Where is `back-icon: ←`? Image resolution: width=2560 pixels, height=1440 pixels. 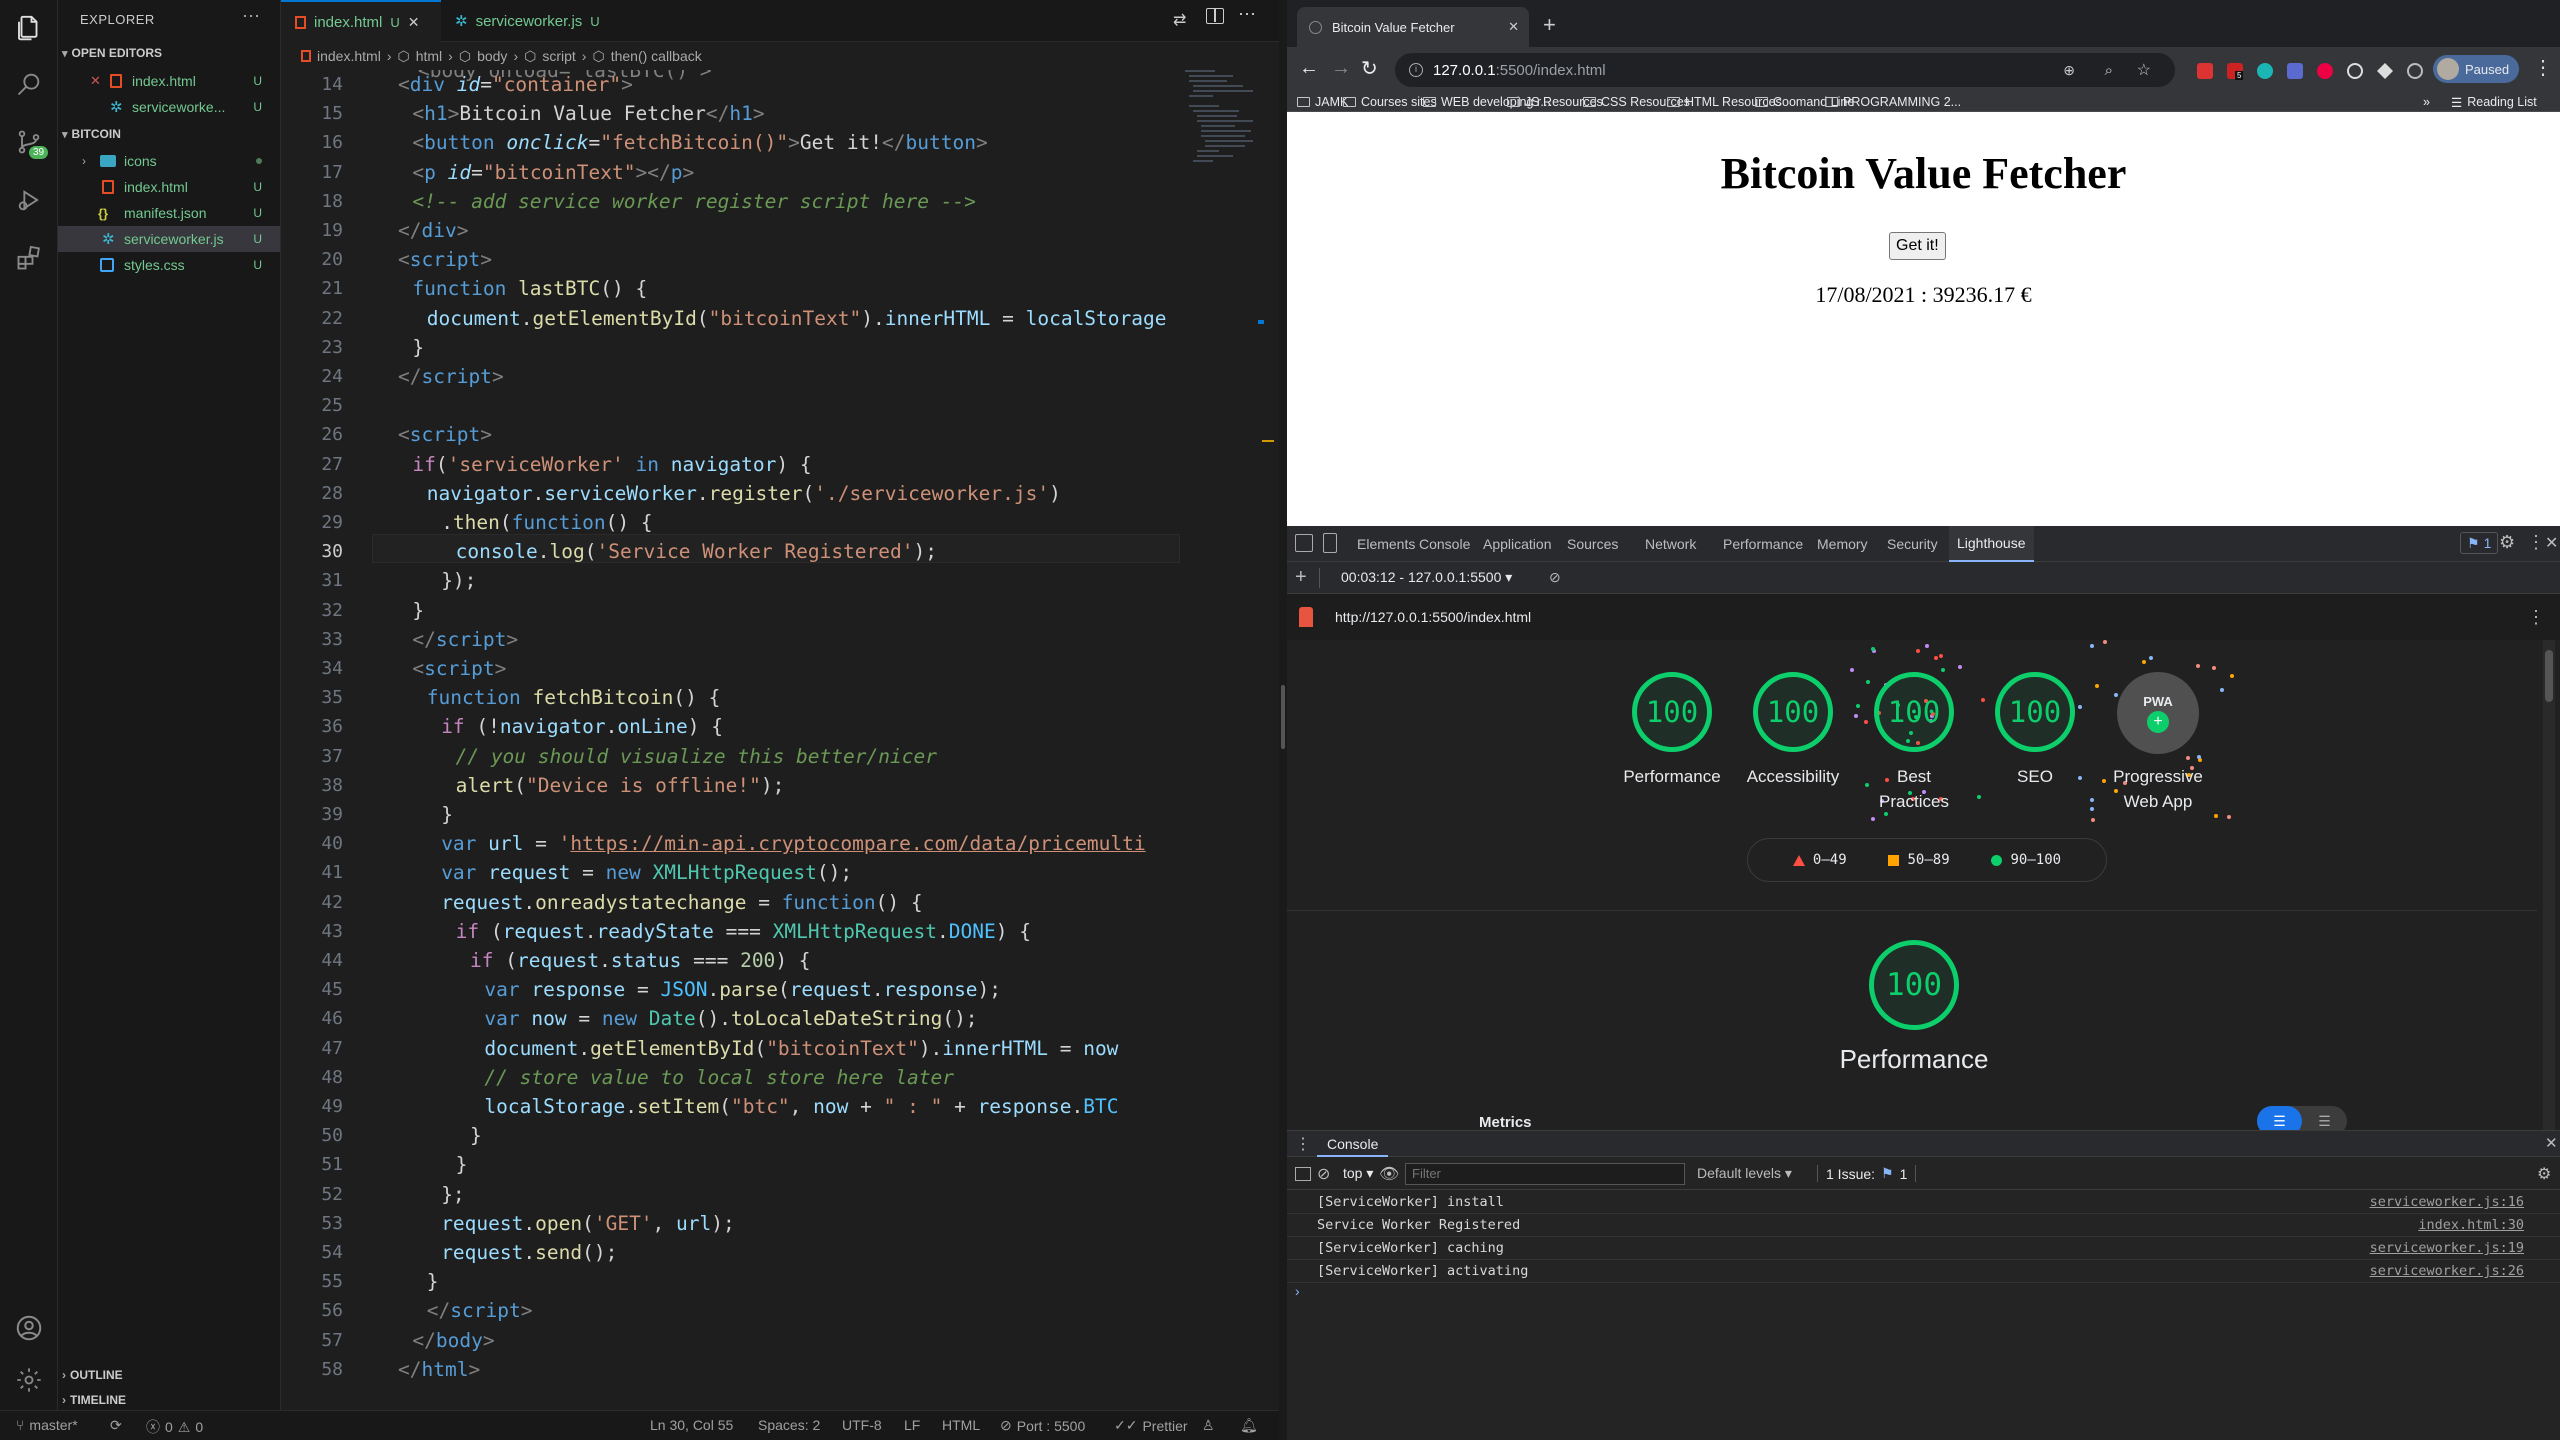
back-icon: ← is located at coordinates (1309, 68).